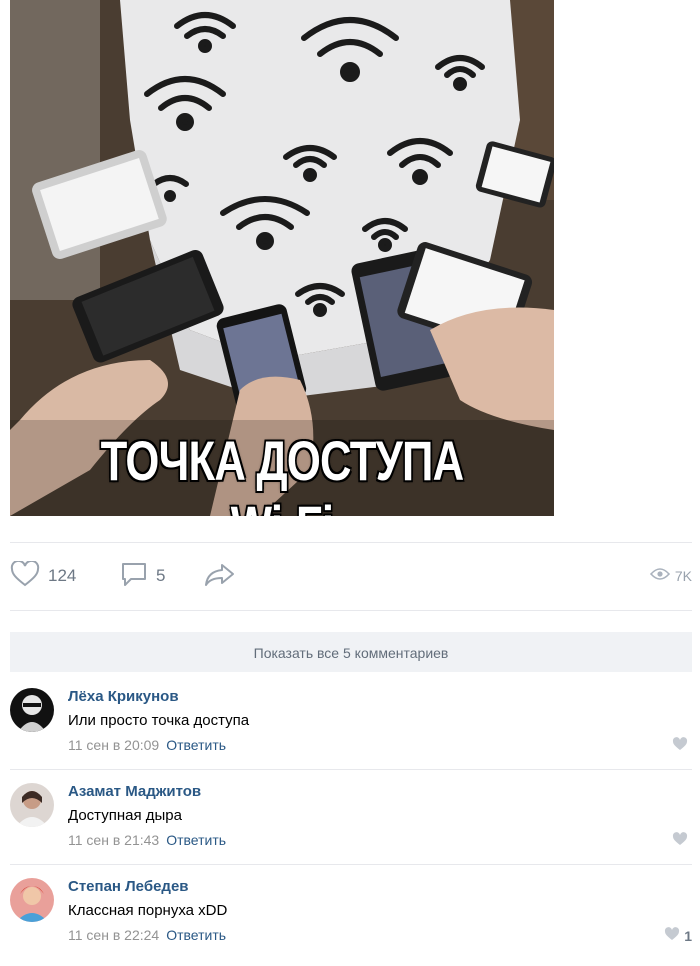 This screenshot has width=700, height=966. What do you see at coordinates (161, 575) in the screenshot?
I see `comment-count: 5` at bounding box center [161, 575].